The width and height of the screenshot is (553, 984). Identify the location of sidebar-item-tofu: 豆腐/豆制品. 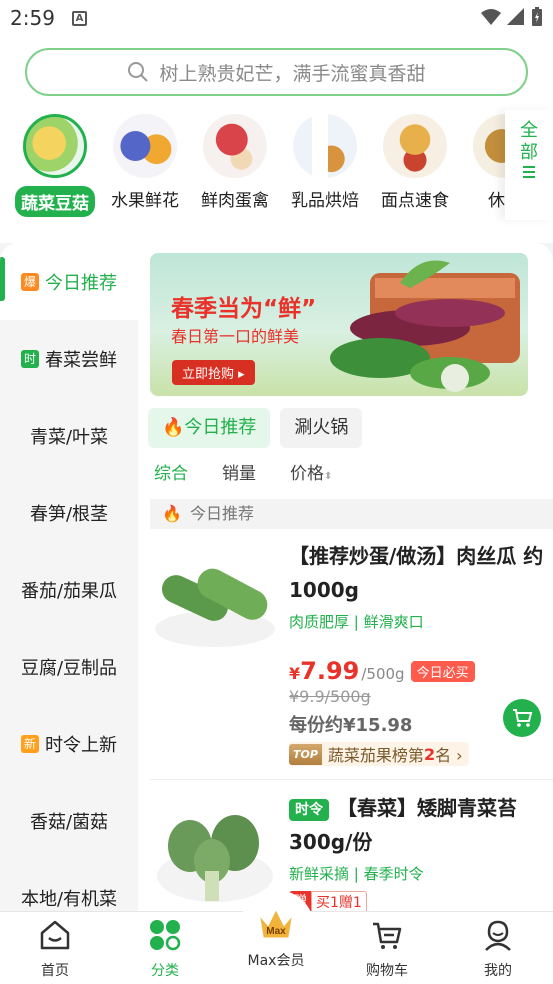
(69, 666).